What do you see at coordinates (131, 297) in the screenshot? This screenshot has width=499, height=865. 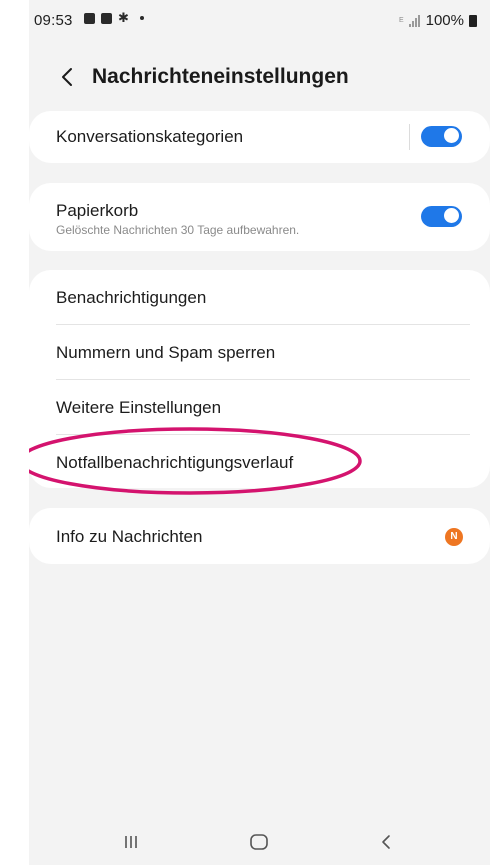 I see `menu-item-label: Benachrichtigungen` at bounding box center [131, 297].